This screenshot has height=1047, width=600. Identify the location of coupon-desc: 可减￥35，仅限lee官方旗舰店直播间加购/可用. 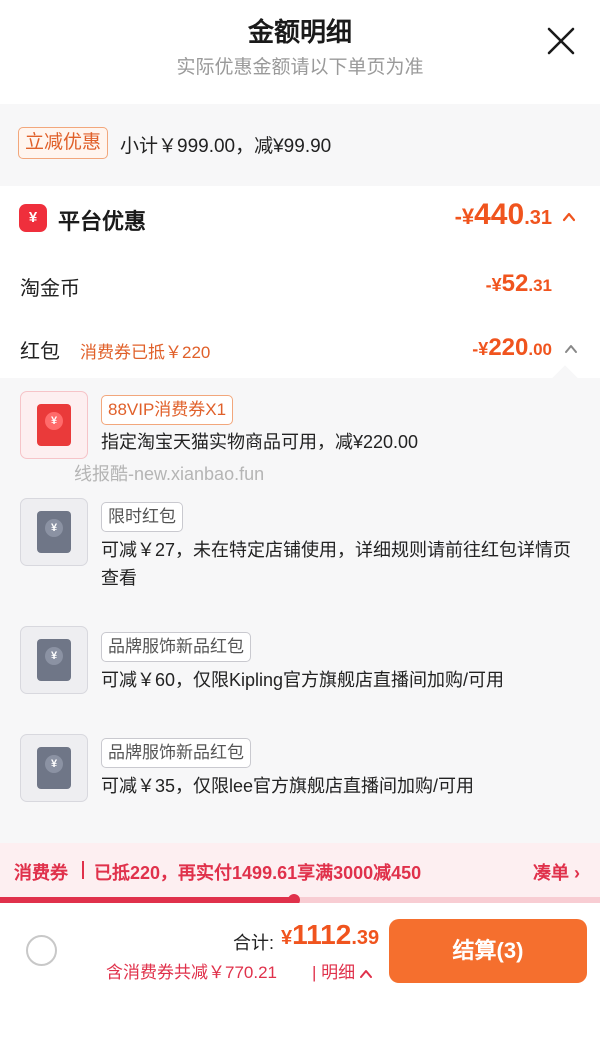
(288, 786).